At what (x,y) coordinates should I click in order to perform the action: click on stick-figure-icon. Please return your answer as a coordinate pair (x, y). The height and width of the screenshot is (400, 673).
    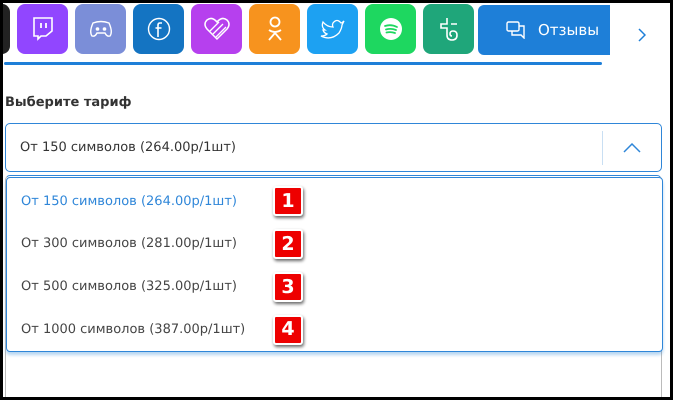
    Looking at the image, I should click on (275, 29).